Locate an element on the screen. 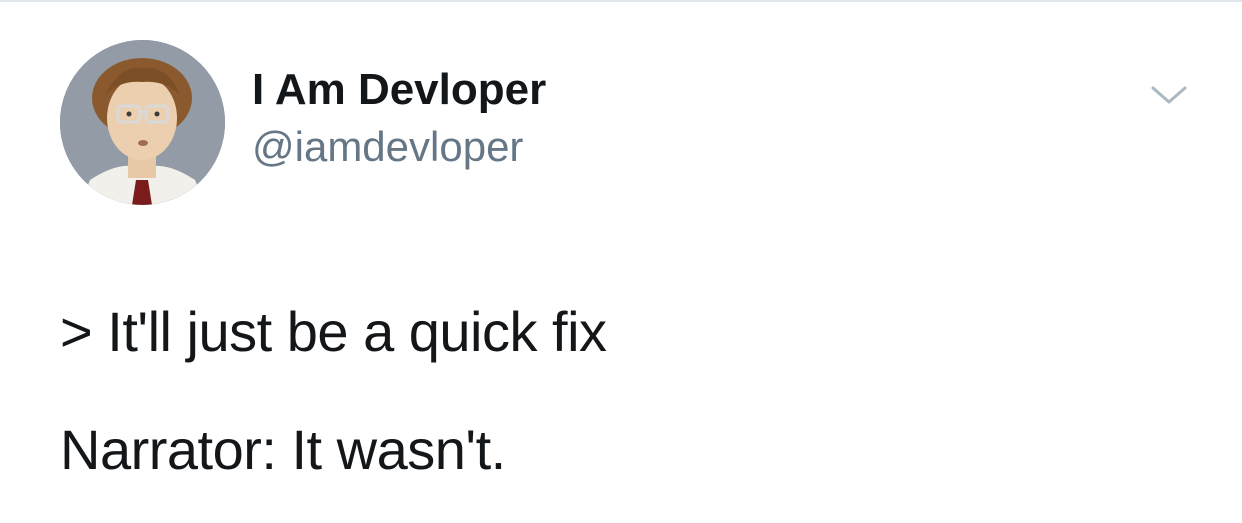 This screenshot has width=1242, height=523. chevron-down-icon is located at coordinates (1169, 95).